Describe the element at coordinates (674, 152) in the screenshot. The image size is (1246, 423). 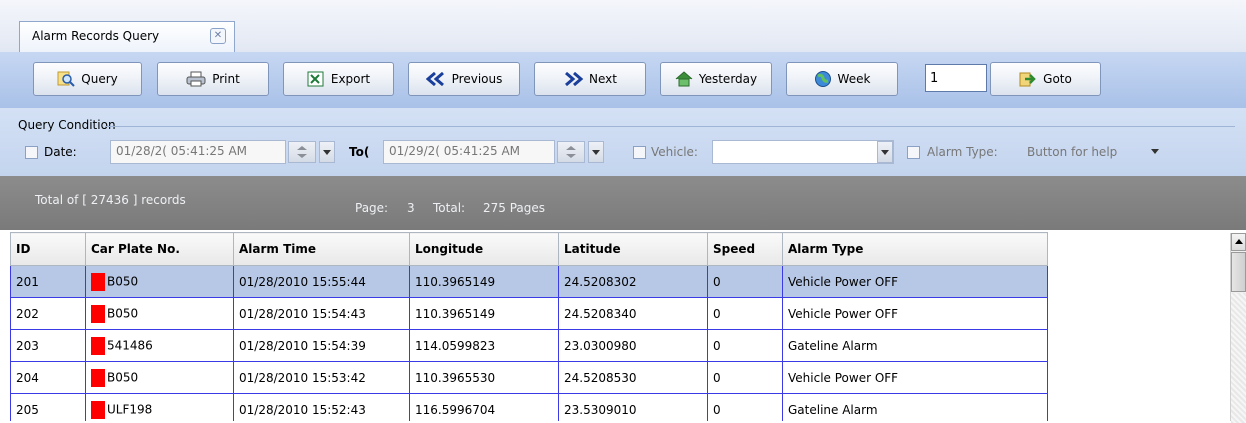
I see `vehicle-label: Vehicle:` at that location.